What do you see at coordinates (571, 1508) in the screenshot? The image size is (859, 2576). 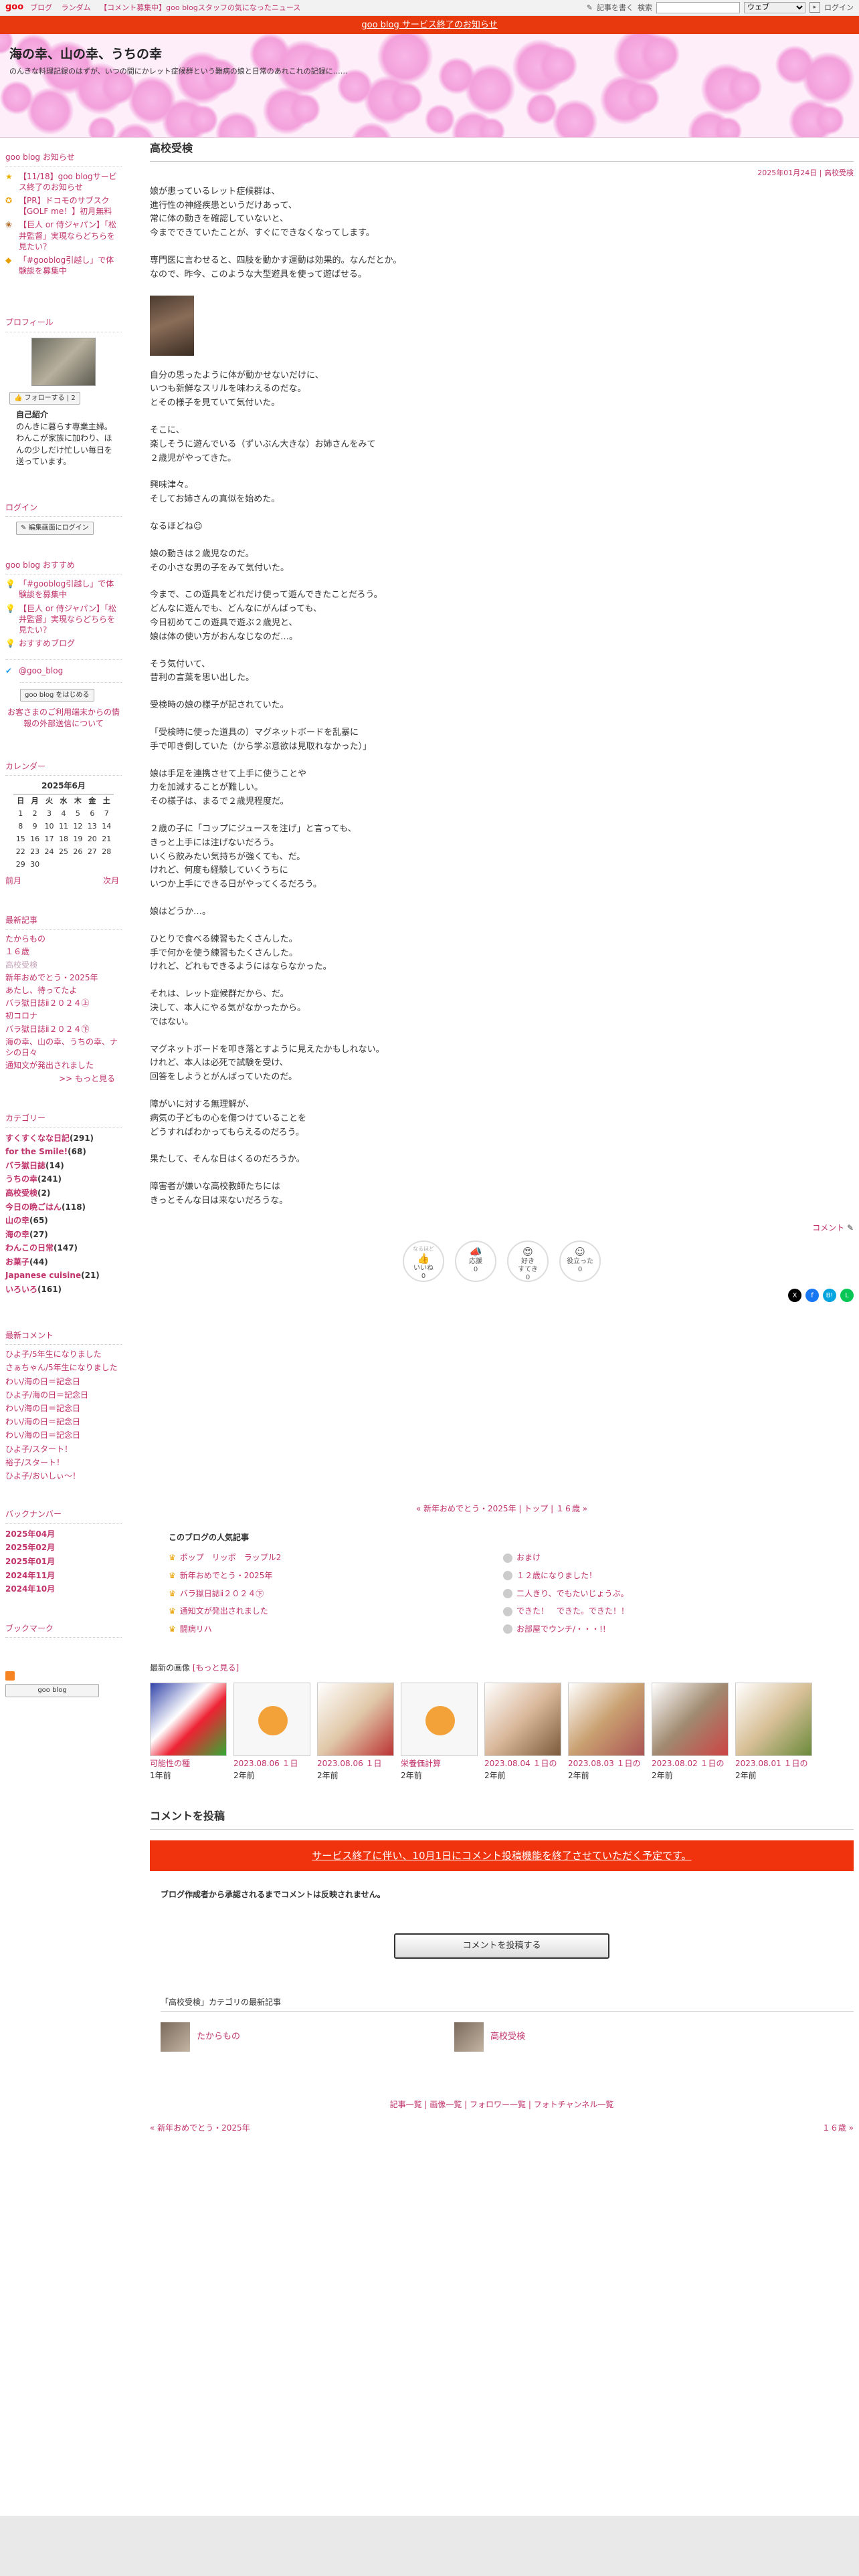 I see `pager-next: １６歳 »` at bounding box center [571, 1508].